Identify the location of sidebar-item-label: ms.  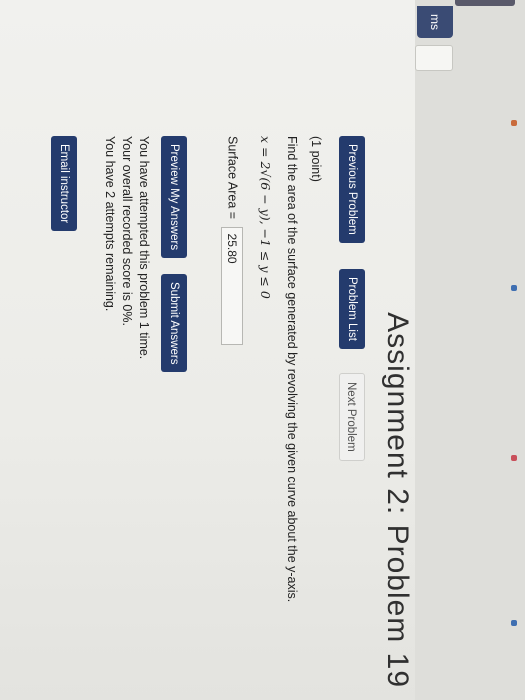
(435, 22).